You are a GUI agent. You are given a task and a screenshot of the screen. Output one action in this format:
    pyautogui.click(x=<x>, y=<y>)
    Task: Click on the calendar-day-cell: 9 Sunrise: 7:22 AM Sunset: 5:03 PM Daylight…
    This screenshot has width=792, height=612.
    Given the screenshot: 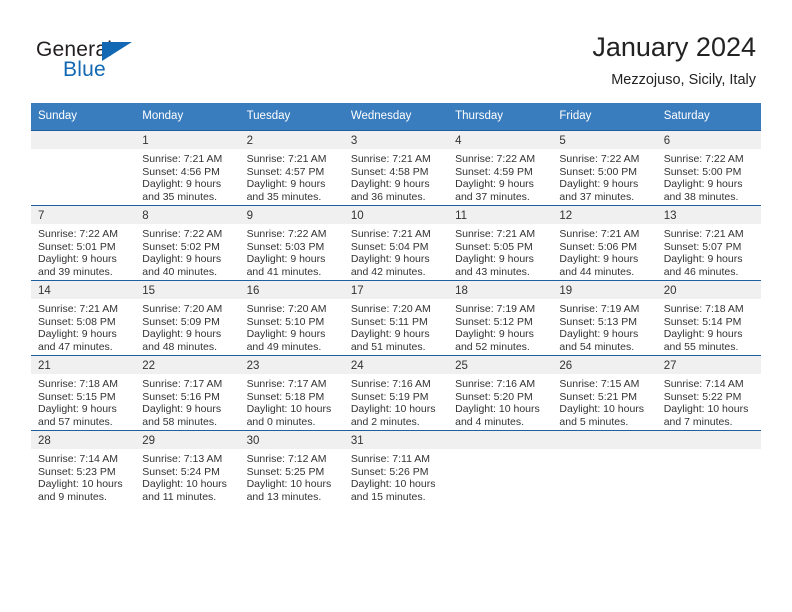 What is the action you would take?
    pyautogui.click(x=291, y=243)
    